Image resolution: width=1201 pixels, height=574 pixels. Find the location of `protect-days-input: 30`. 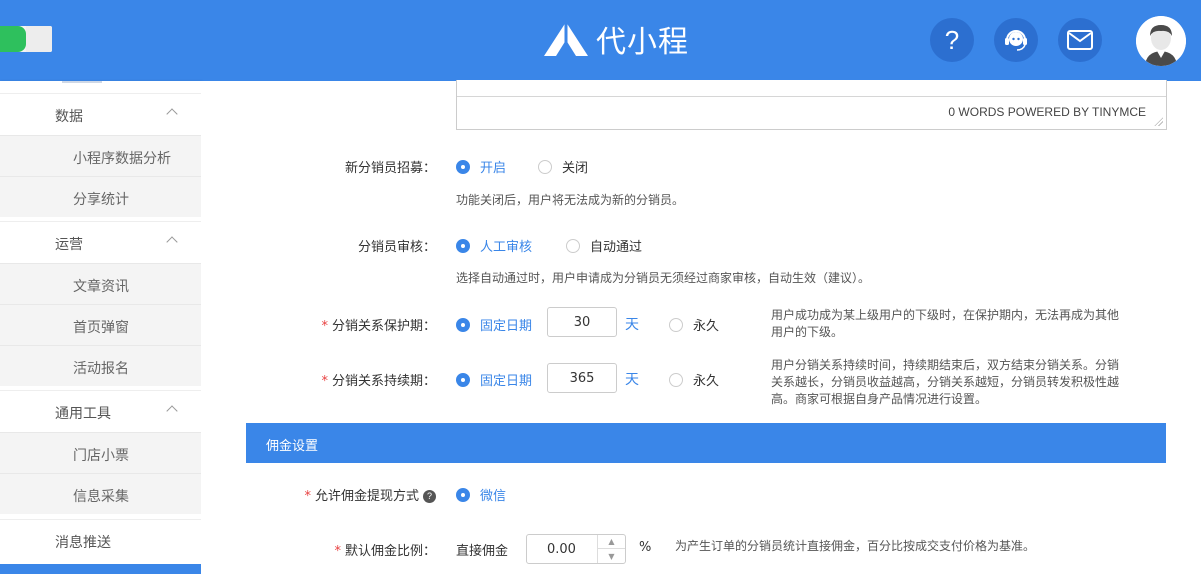

protect-days-input: 30 is located at coordinates (582, 322).